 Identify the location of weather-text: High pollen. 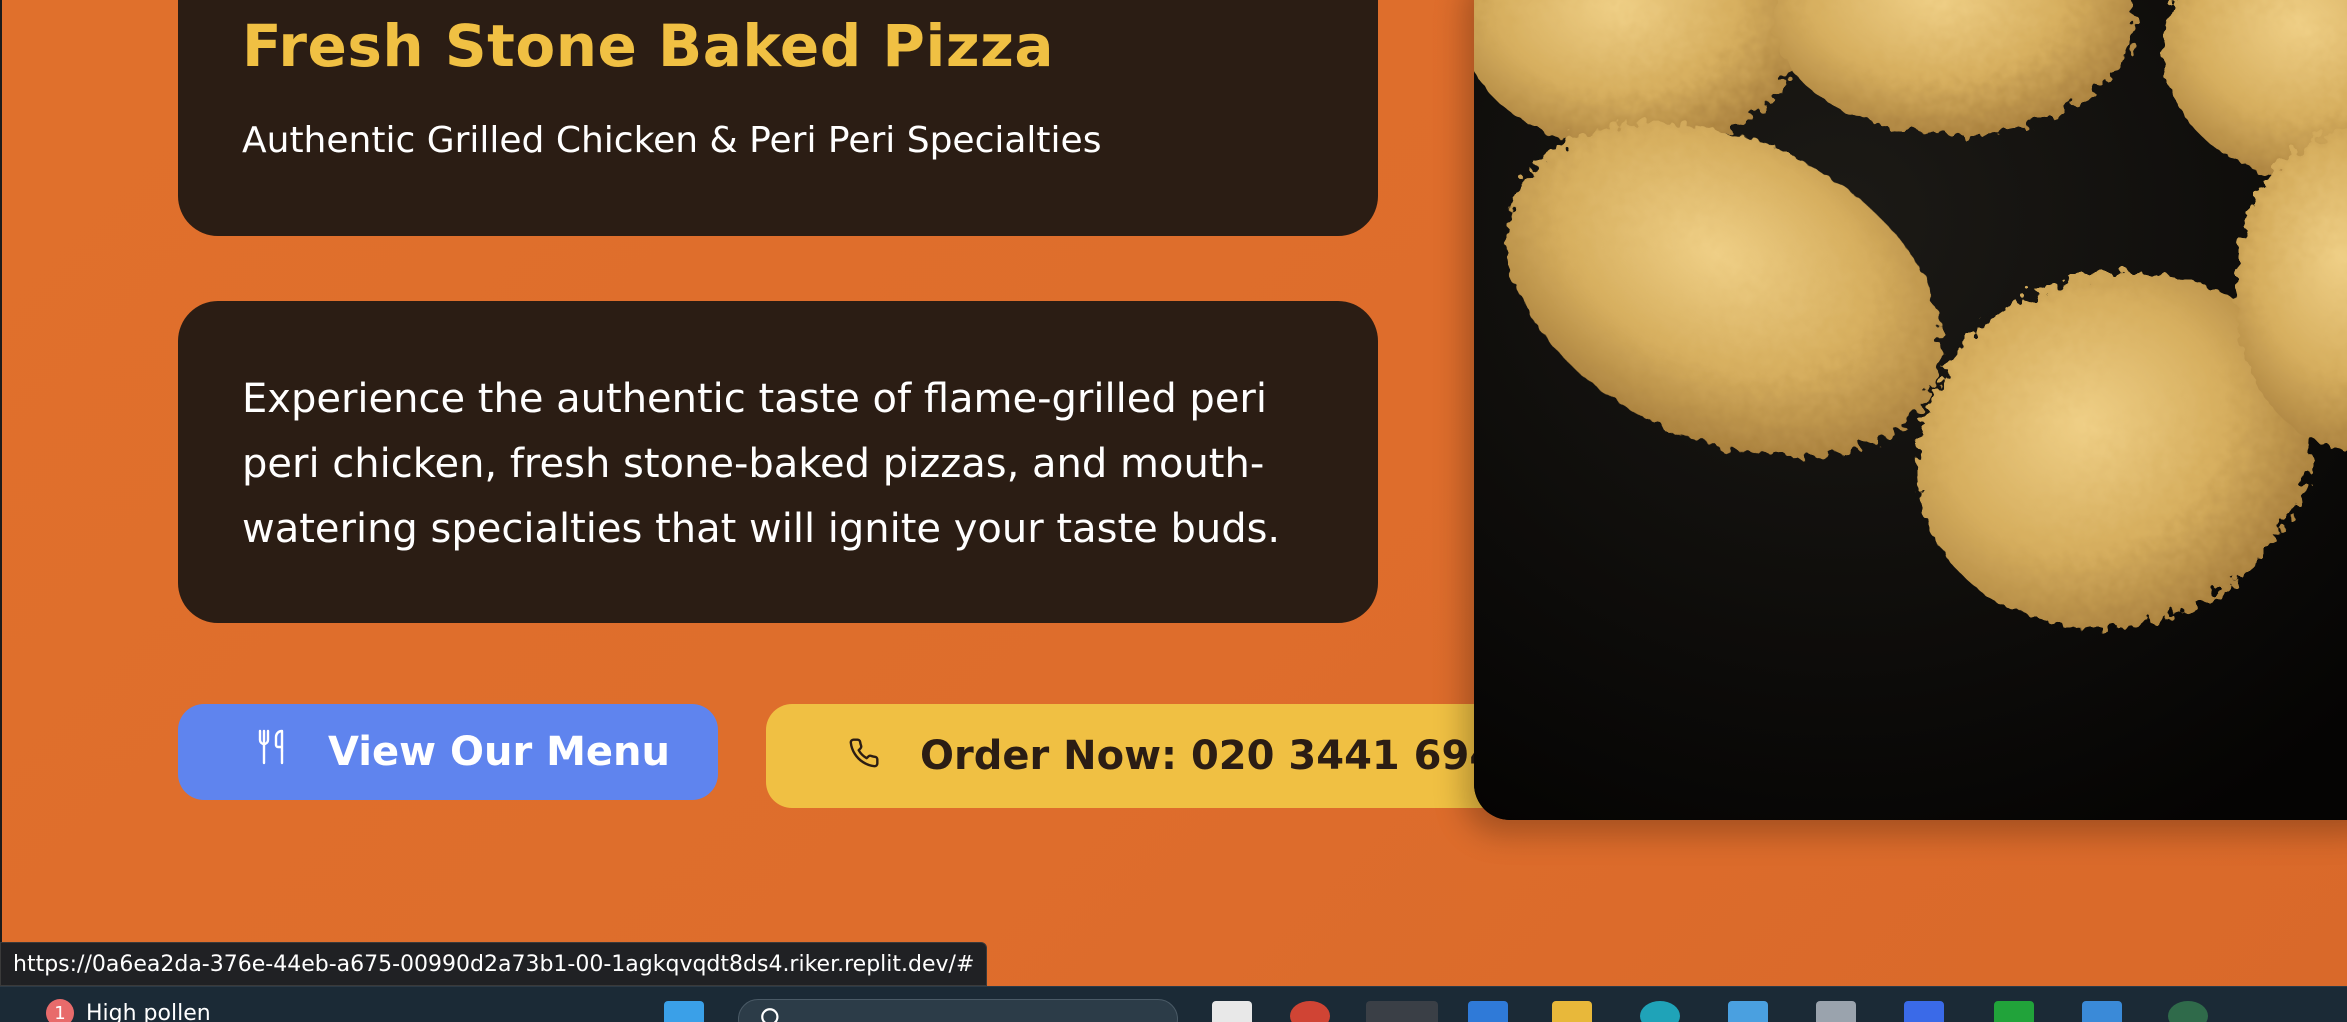
(148, 1011).